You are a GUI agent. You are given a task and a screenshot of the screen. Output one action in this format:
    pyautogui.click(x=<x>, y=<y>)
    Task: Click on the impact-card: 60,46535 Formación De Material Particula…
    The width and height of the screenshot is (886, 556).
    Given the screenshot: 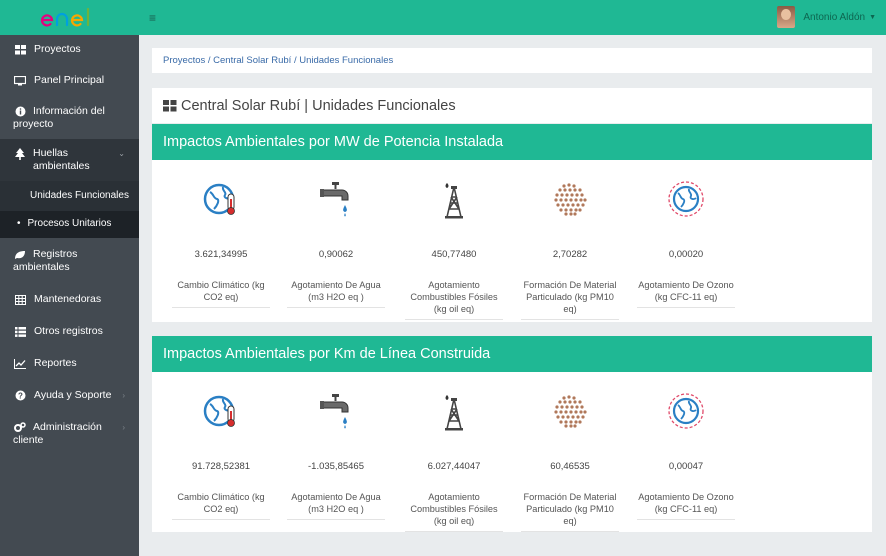 What is the action you would take?
    pyautogui.click(x=570, y=460)
    